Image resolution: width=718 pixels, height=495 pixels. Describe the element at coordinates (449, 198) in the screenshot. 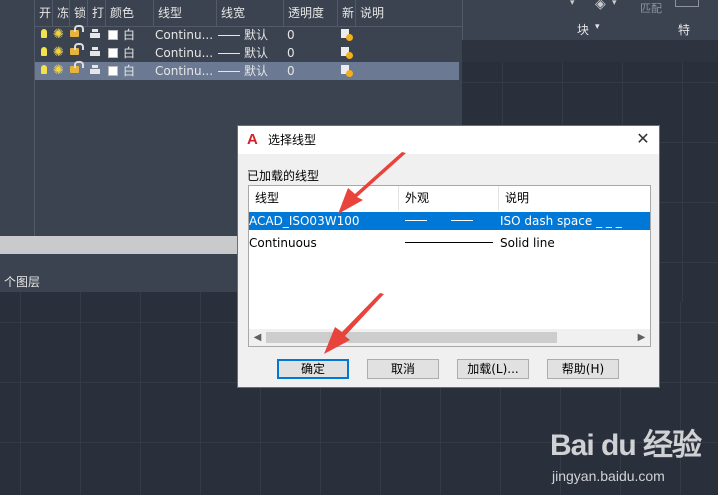

I see `list-col-appearance: 外观` at that location.